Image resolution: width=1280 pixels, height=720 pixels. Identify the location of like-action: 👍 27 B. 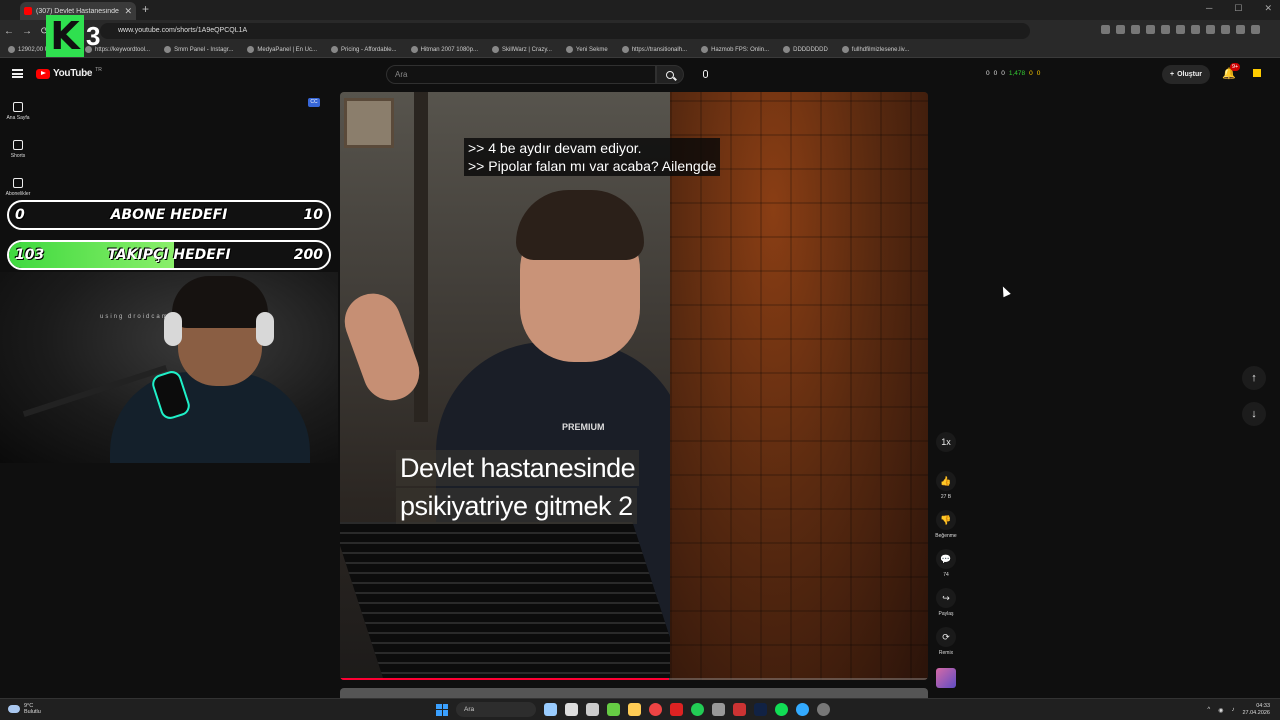
(946, 490).